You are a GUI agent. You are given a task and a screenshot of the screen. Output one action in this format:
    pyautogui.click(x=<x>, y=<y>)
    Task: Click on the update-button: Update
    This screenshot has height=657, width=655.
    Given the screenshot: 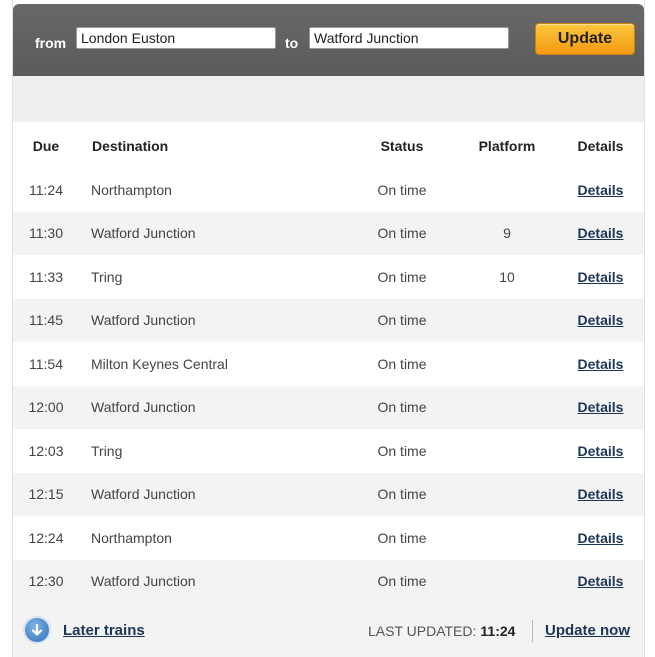 What is the action you would take?
    pyautogui.click(x=585, y=39)
    